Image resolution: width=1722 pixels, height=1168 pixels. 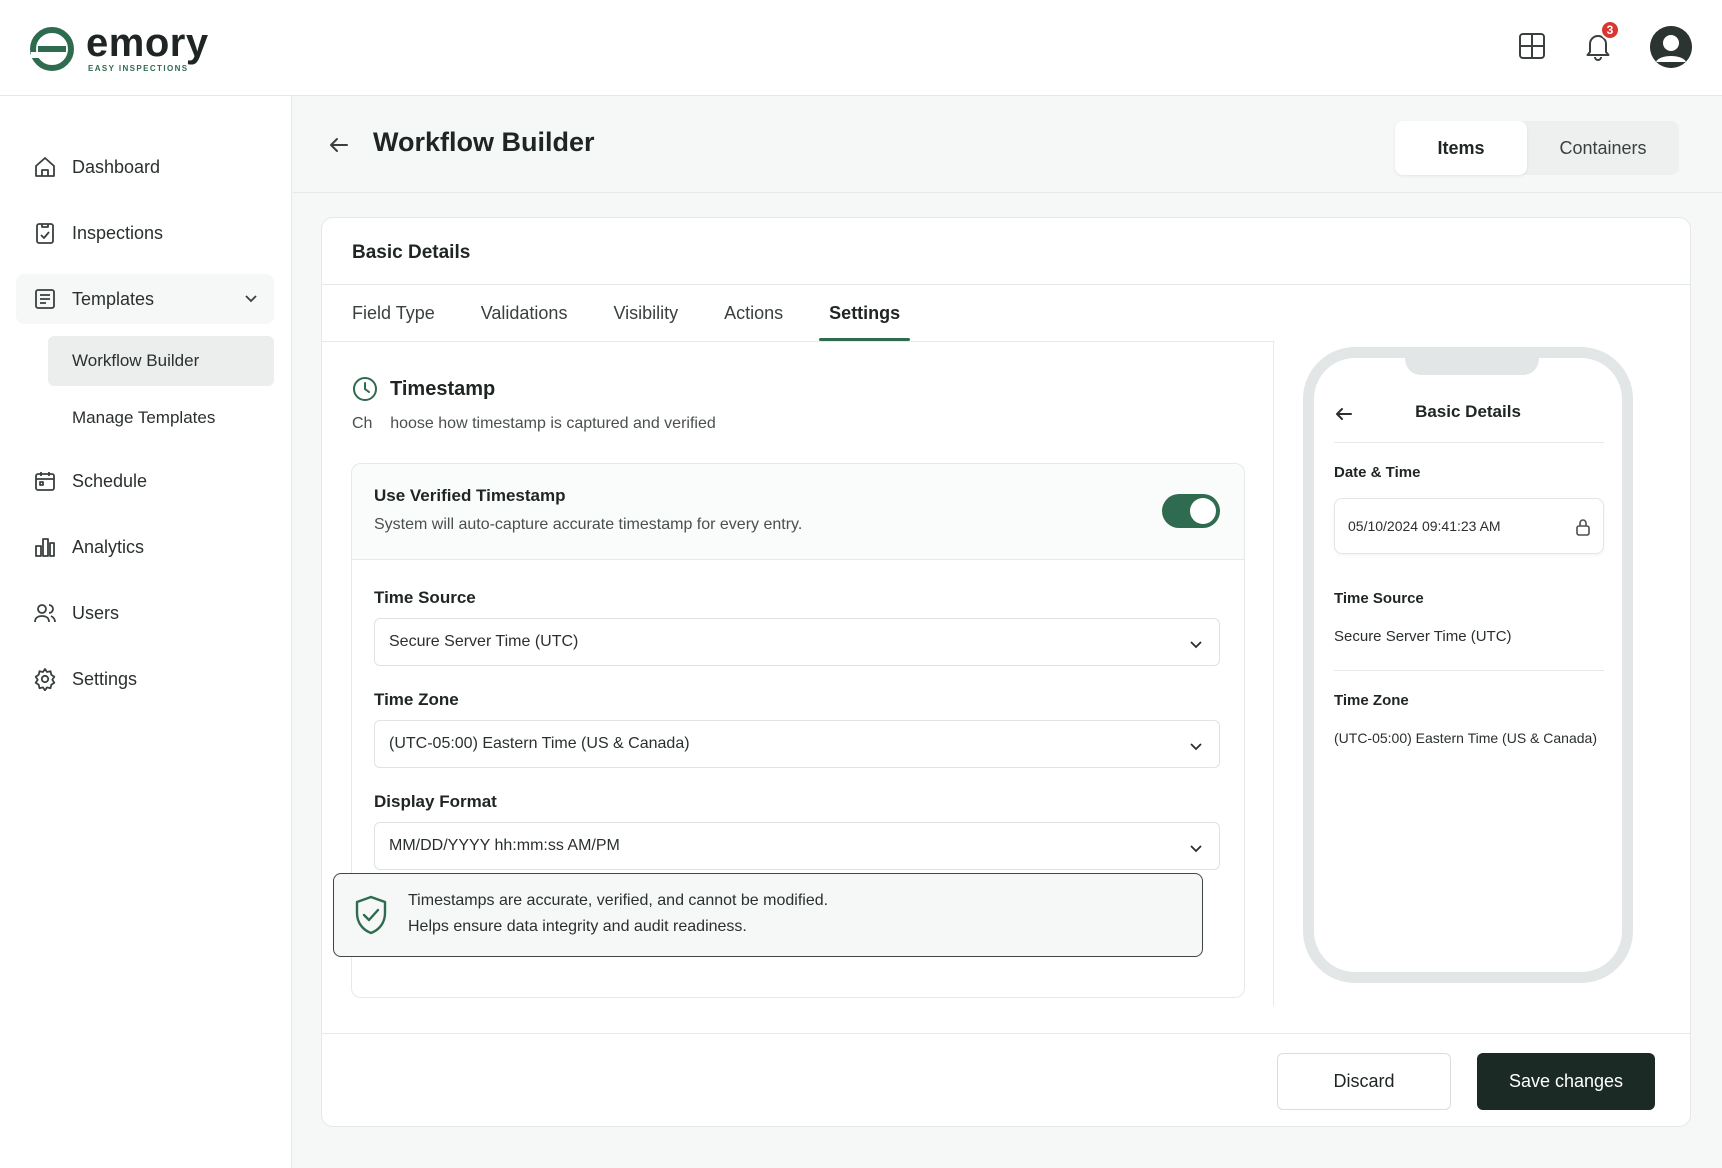 What do you see at coordinates (52, 48) in the screenshot?
I see `logo-mark-icon` at bounding box center [52, 48].